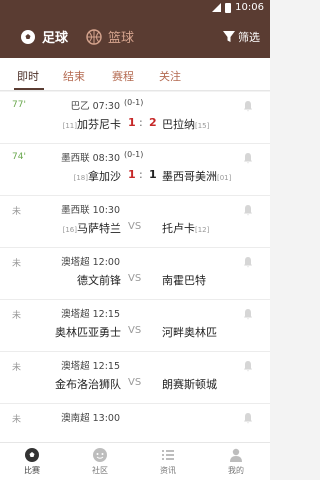 This screenshot has width=320, height=480. Describe the element at coordinates (236, 470) in the screenshot. I see `nav-label: 我的` at that location.